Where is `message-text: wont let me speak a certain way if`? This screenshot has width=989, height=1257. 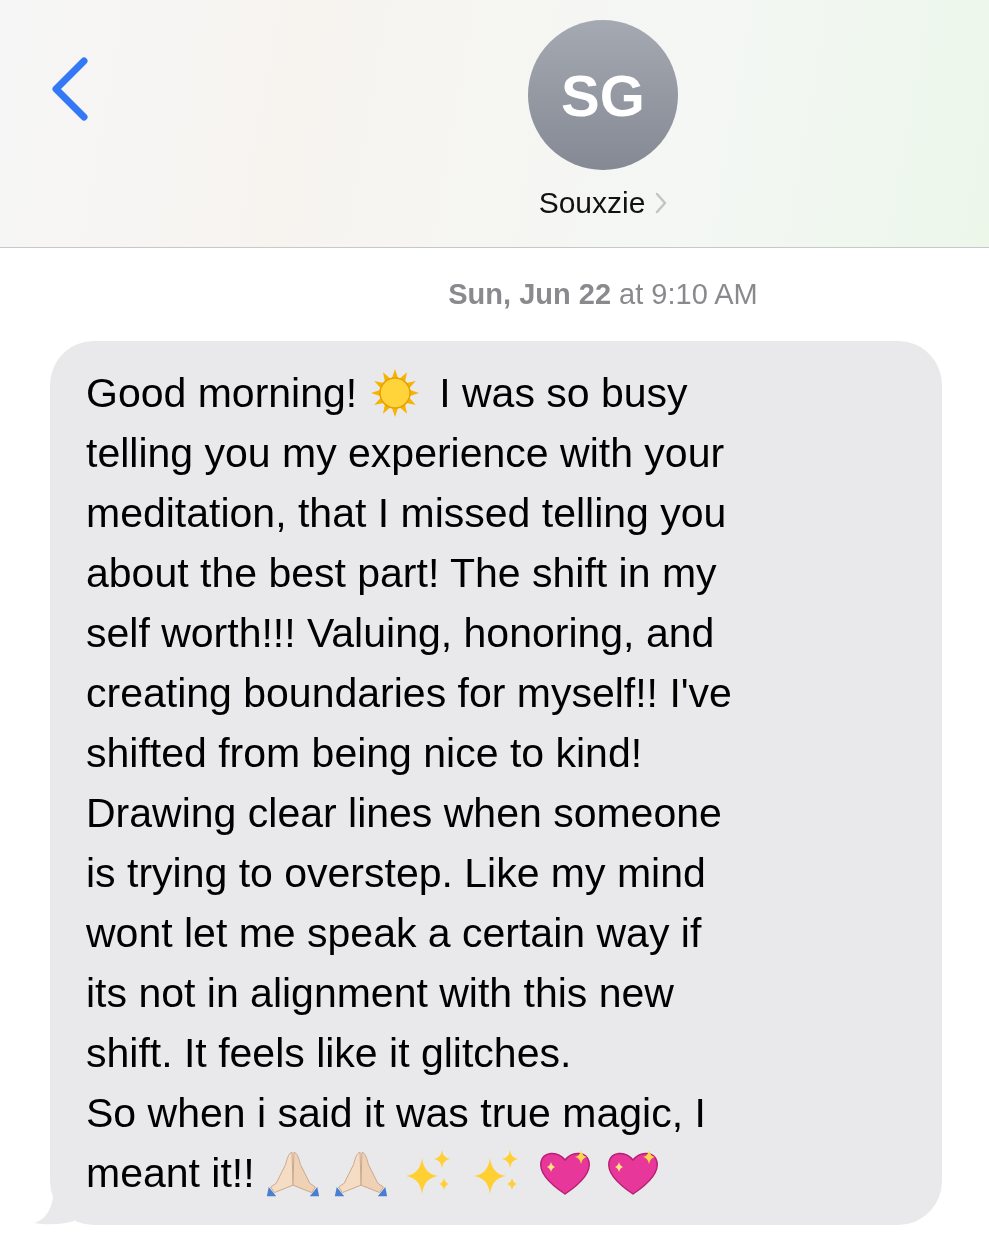
message-text: wont let me speak a certain way if is located at coordinates (394, 933).